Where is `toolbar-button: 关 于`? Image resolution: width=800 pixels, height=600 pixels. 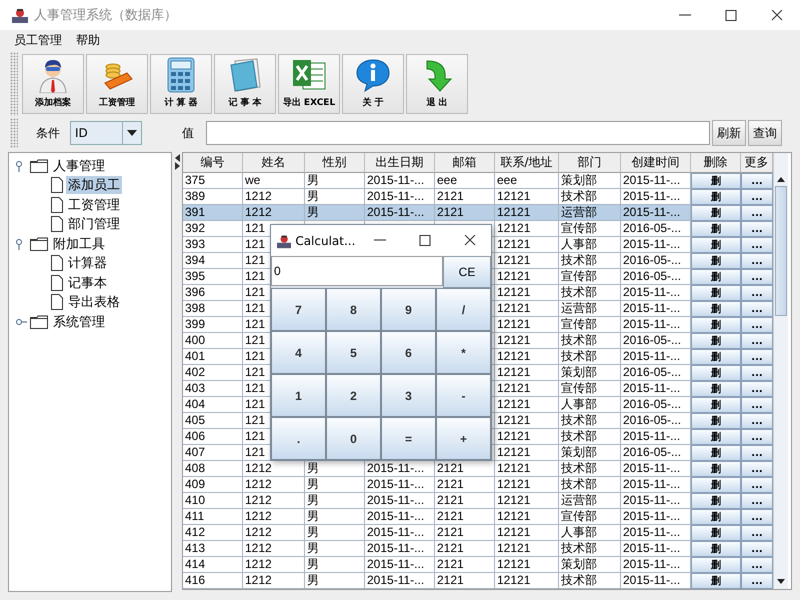
toolbar-button: 关 于 is located at coordinates (373, 84).